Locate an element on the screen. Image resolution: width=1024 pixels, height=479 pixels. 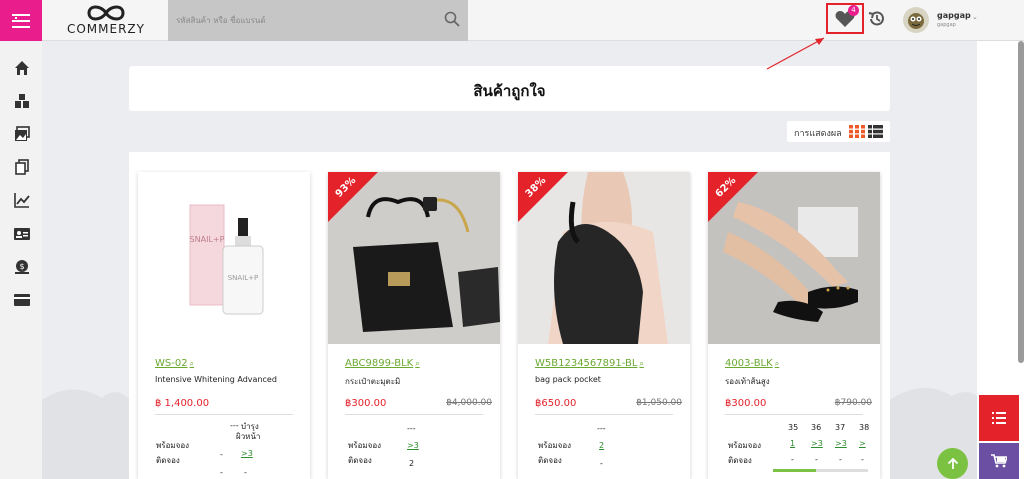
home-icon is located at coordinates (22, 68).